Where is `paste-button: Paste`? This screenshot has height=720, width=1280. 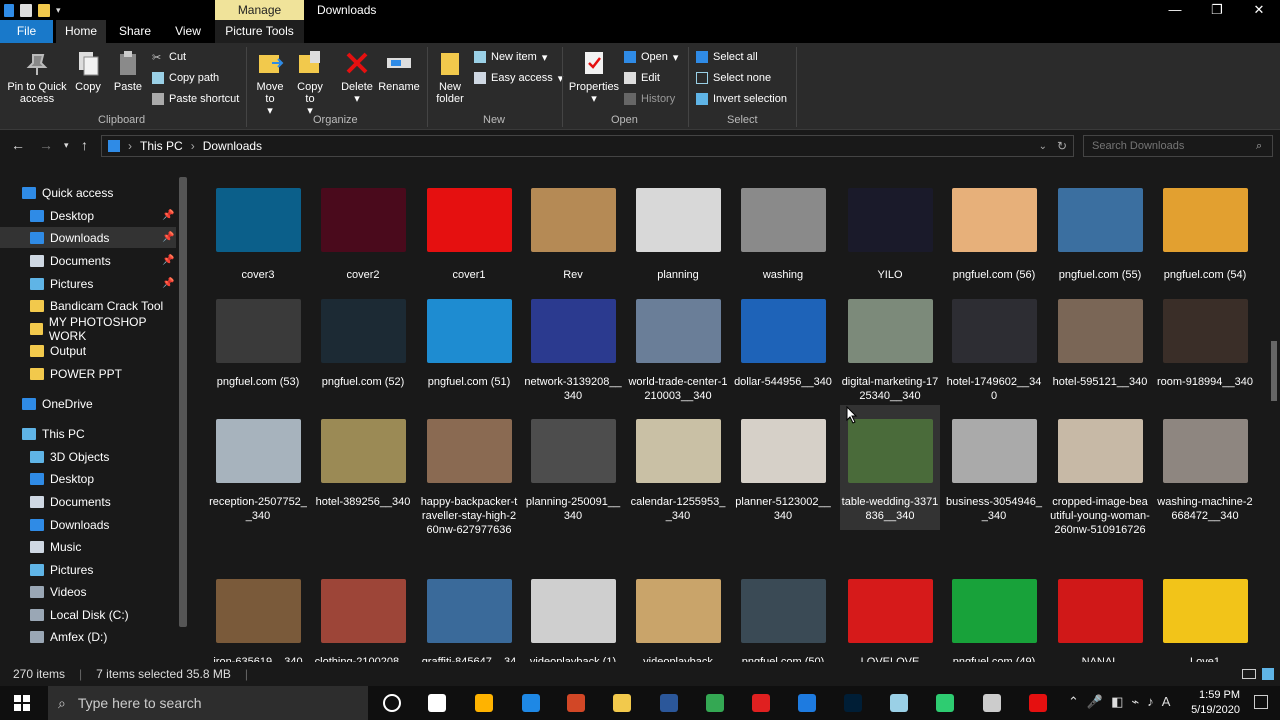 paste-button: Paste is located at coordinates (128, 71).